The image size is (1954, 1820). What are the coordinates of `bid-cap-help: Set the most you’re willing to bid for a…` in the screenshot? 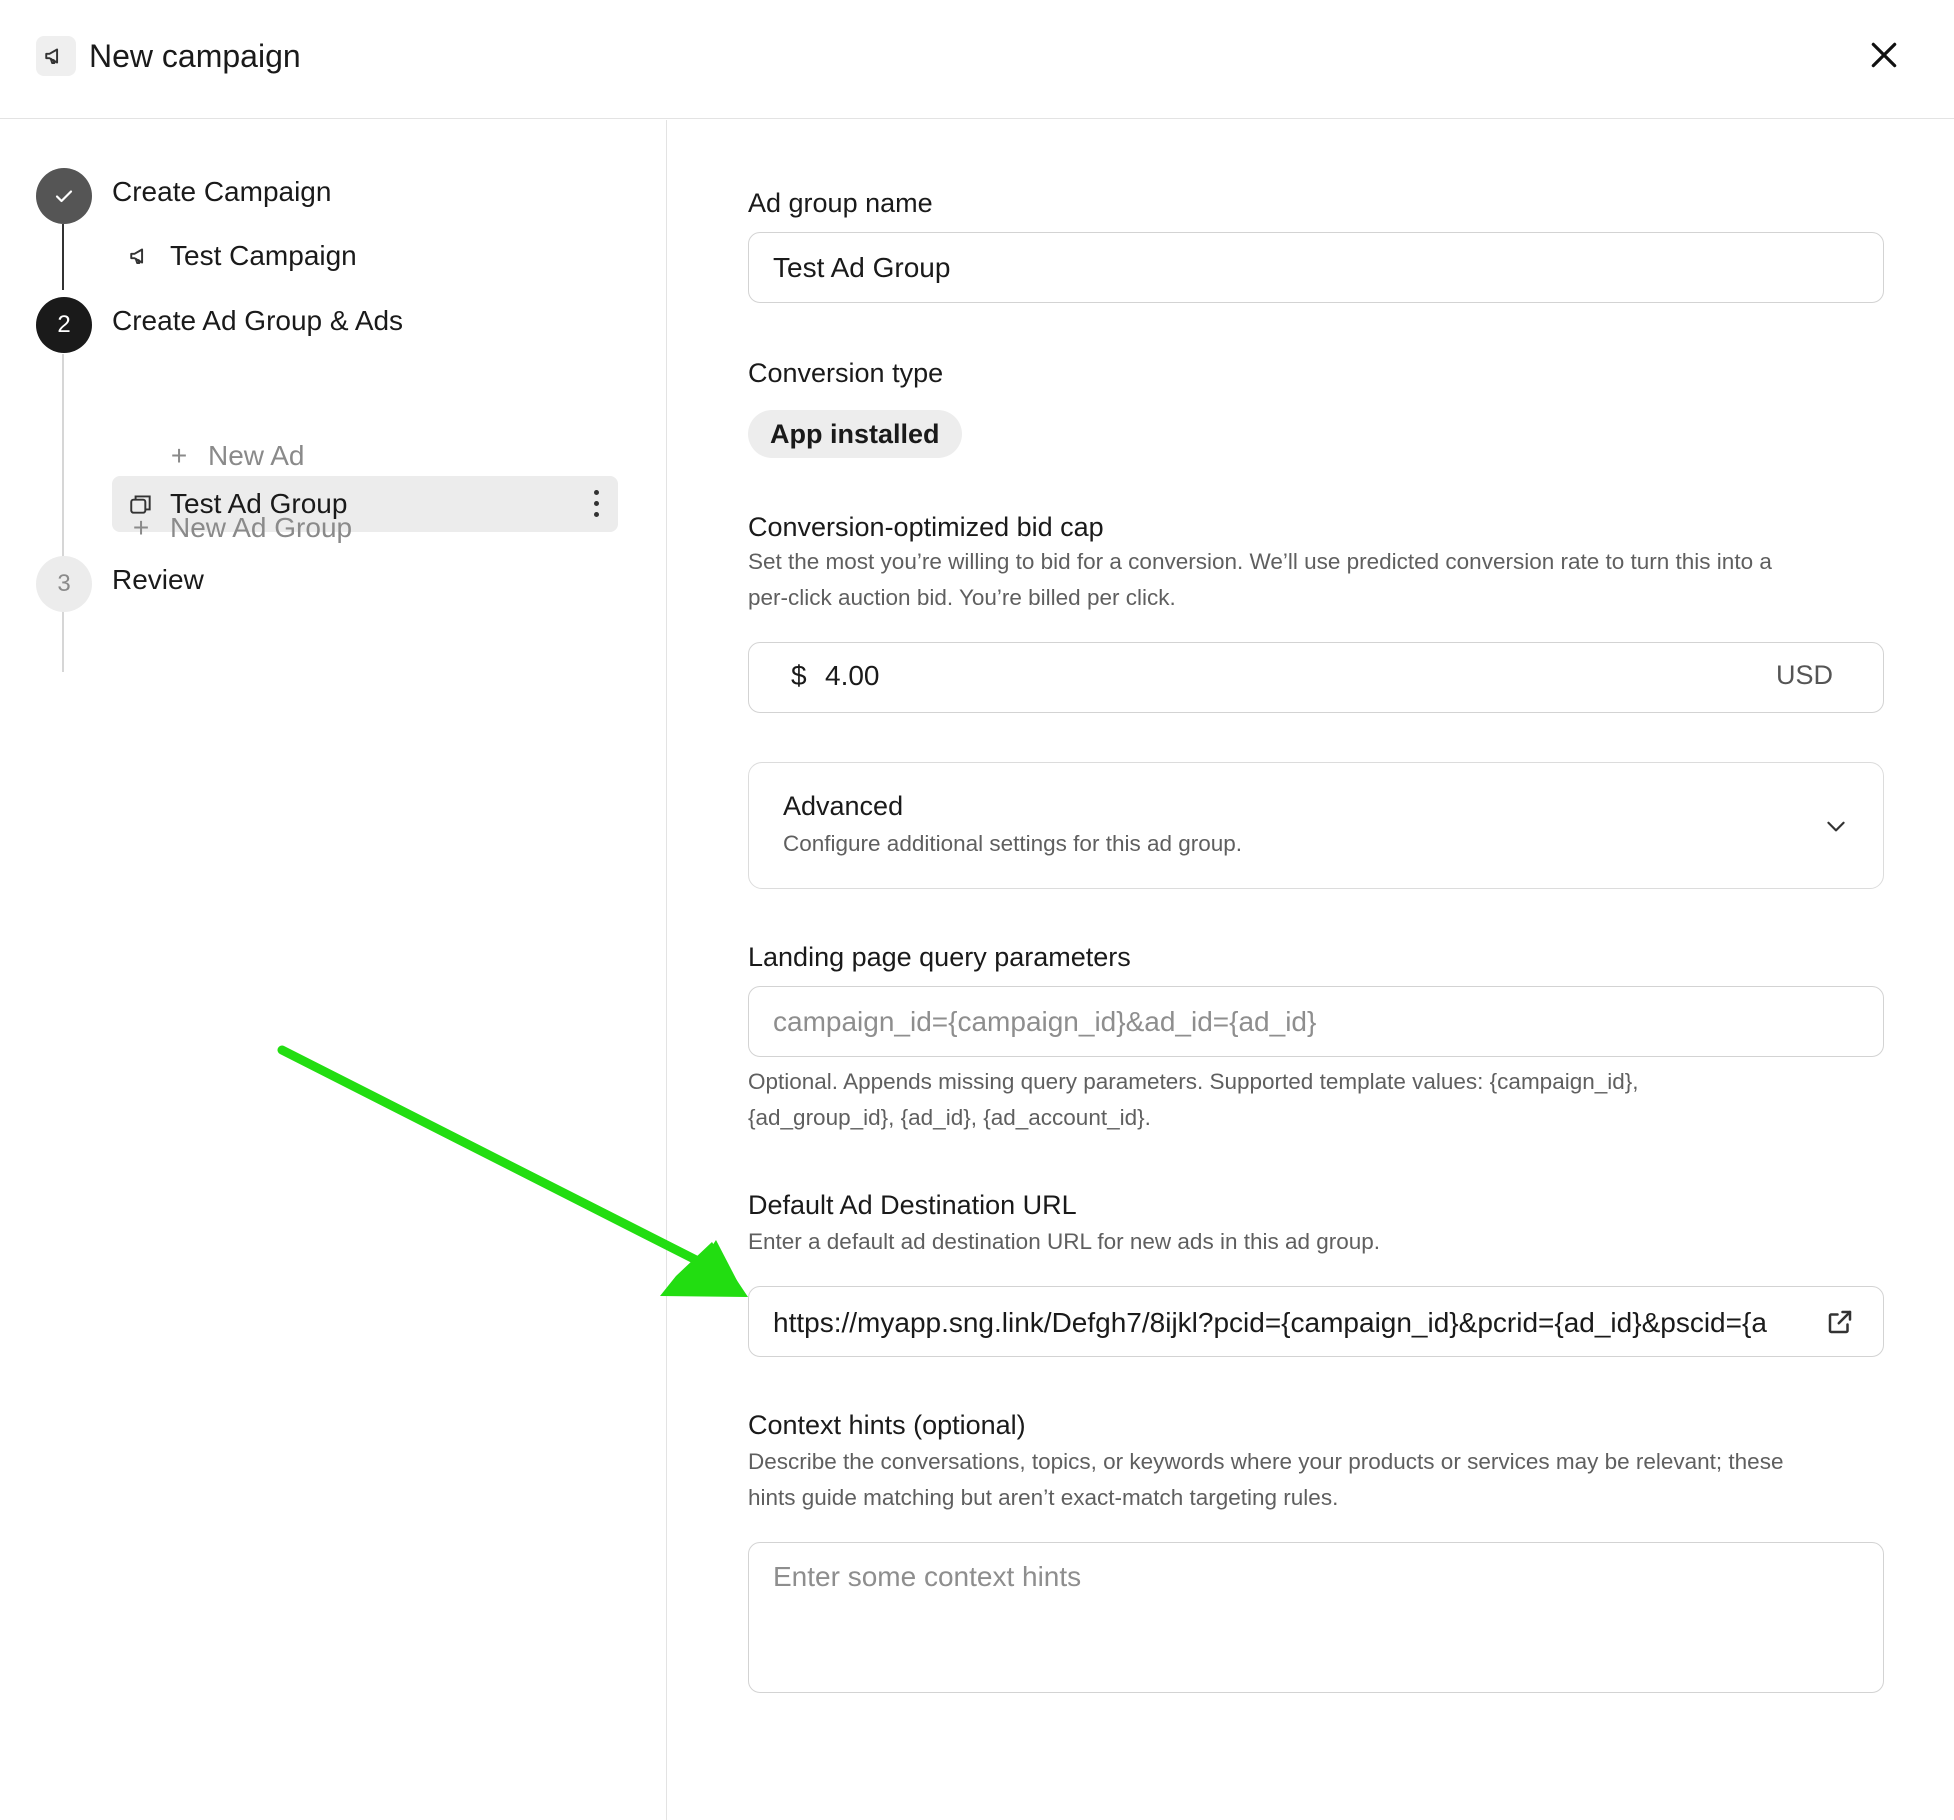 It's located at (1260, 561).